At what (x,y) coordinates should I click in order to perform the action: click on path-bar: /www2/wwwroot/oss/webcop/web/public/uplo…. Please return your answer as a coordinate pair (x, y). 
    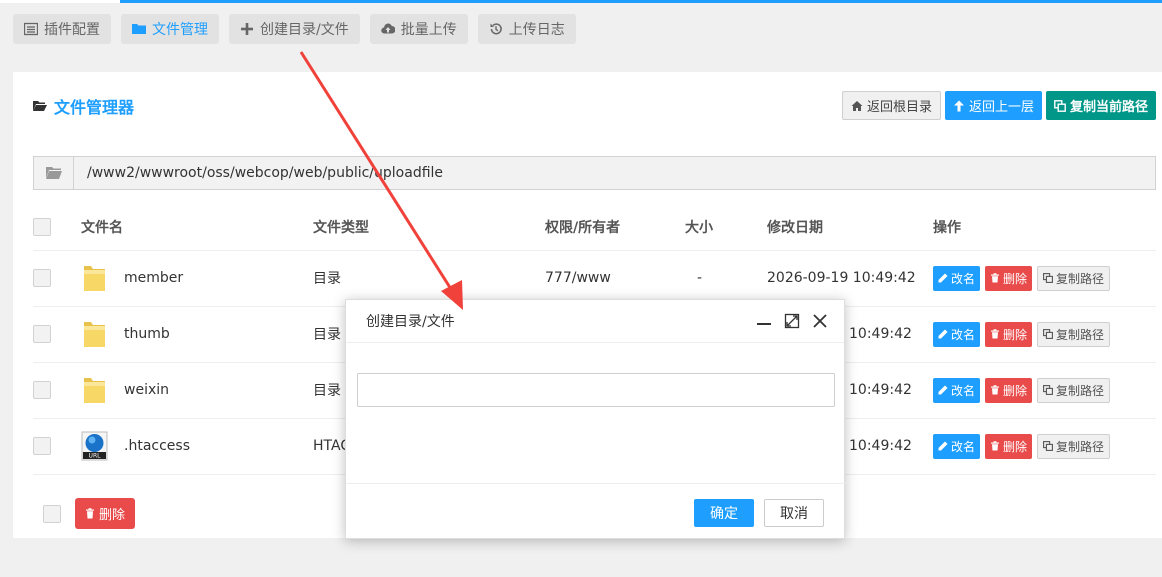
    Looking at the image, I should click on (594, 173).